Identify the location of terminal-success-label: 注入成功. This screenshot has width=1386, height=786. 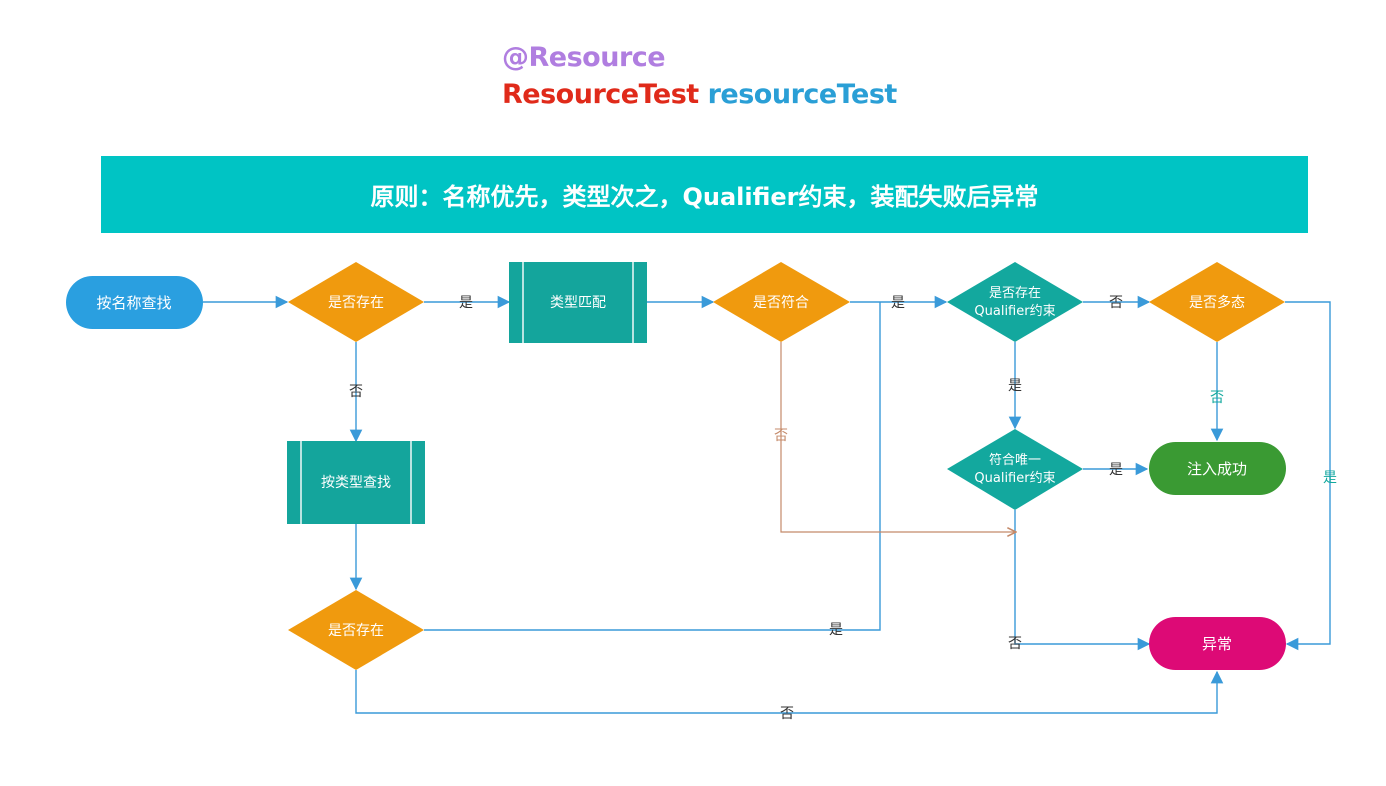
(1217, 469).